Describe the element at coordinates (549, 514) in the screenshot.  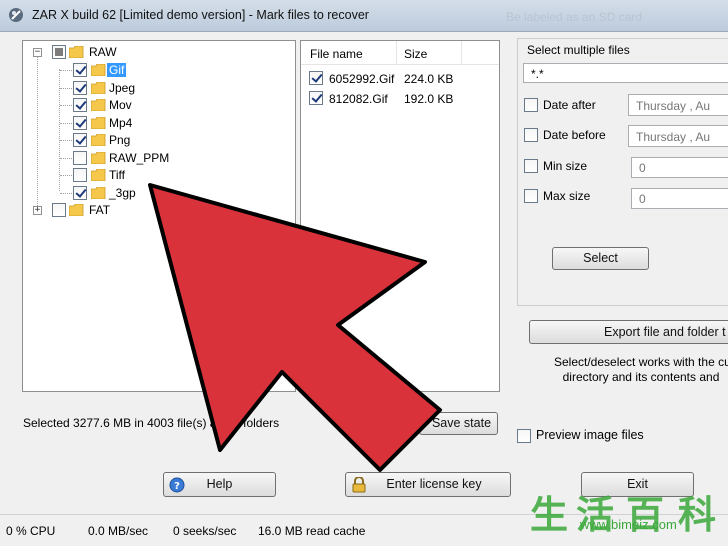
I see `watermark-char: 生` at that location.